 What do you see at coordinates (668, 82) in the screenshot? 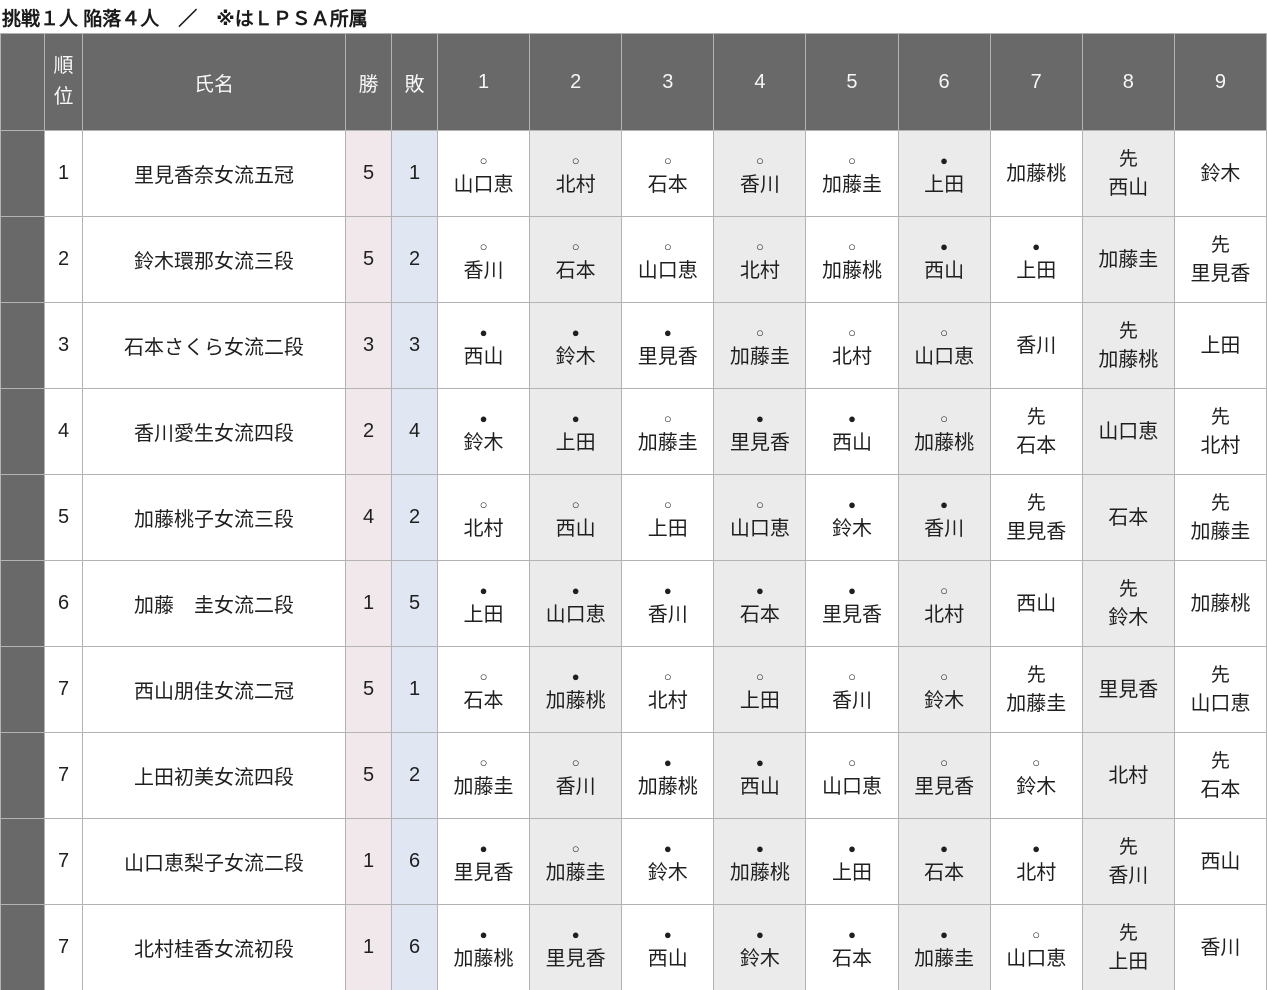
I see `header-round-3: 3` at bounding box center [668, 82].